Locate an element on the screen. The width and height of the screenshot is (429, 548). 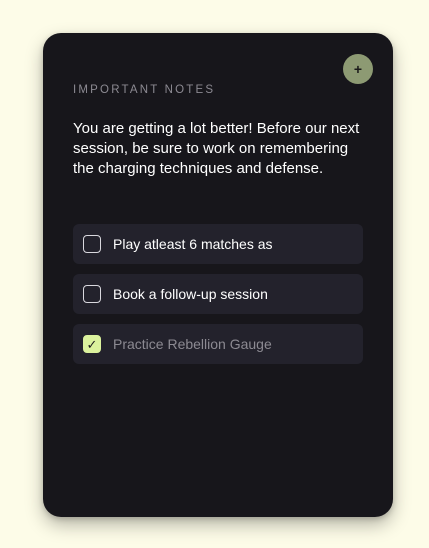
todo-item: Play atleast 6 matches as is located at coordinates (218, 244).